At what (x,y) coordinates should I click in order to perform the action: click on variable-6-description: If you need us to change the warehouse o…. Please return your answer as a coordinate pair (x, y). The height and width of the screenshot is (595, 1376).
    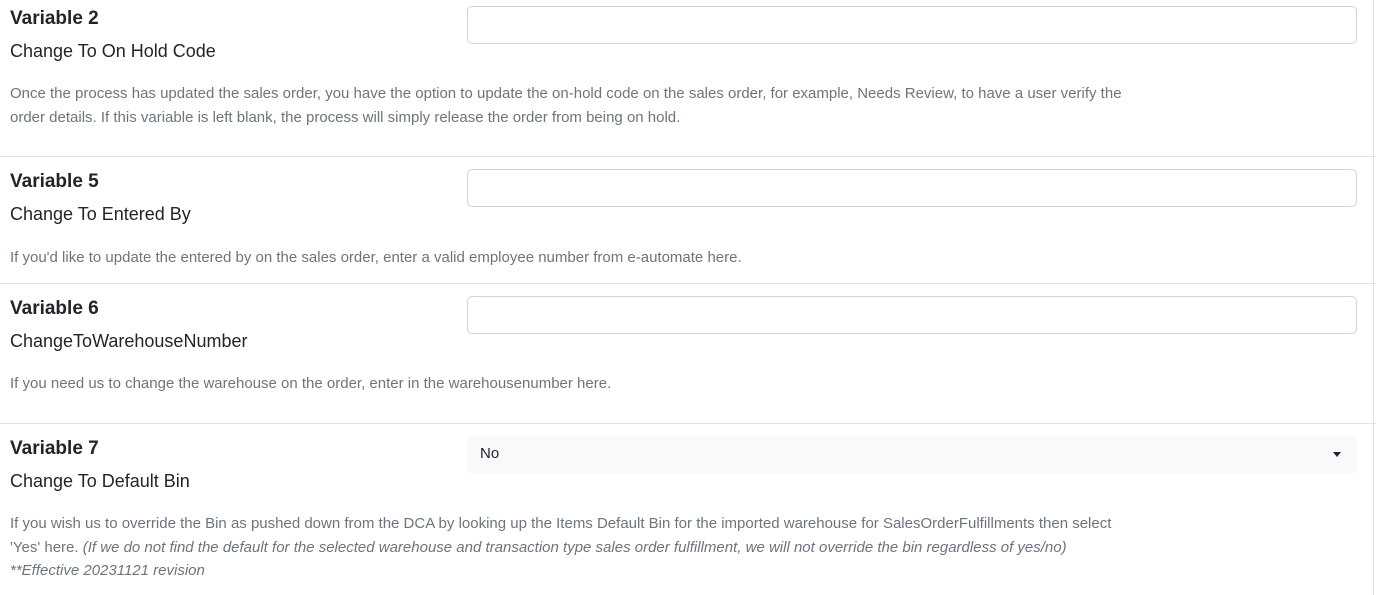
    Looking at the image, I should click on (311, 383).